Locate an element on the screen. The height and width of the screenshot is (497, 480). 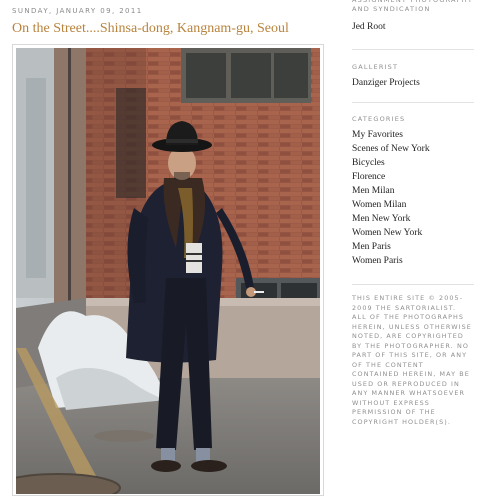
category-link: Florence is located at coordinates (391, 177).